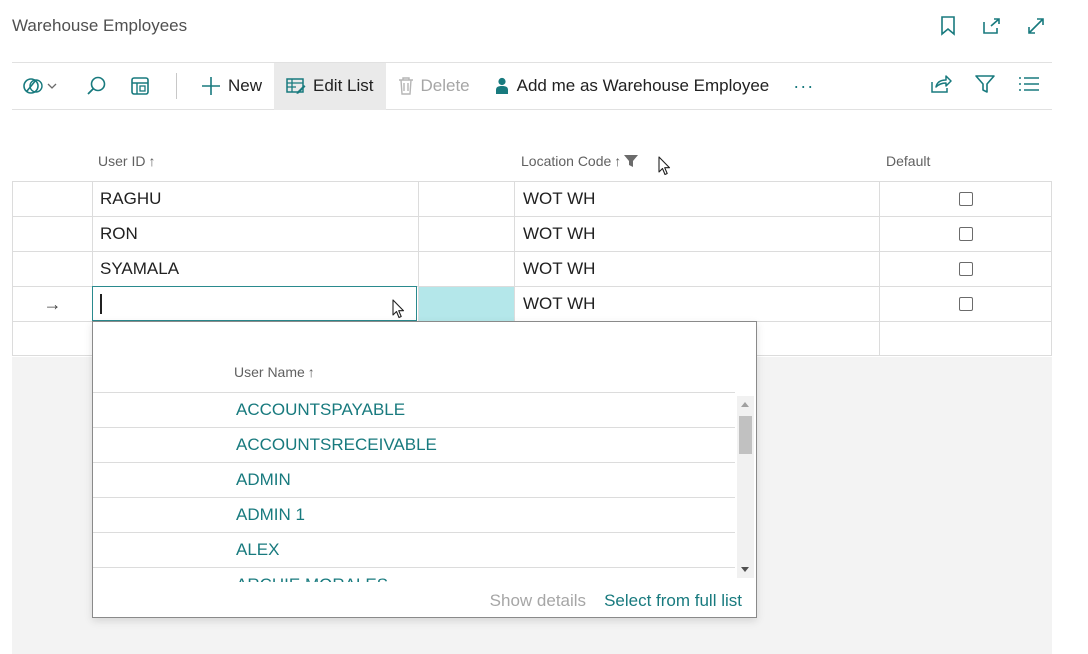 The width and height of the screenshot is (1088, 654). Describe the element at coordinates (948, 26) in the screenshot. I see `bookmark-icon` at that location.